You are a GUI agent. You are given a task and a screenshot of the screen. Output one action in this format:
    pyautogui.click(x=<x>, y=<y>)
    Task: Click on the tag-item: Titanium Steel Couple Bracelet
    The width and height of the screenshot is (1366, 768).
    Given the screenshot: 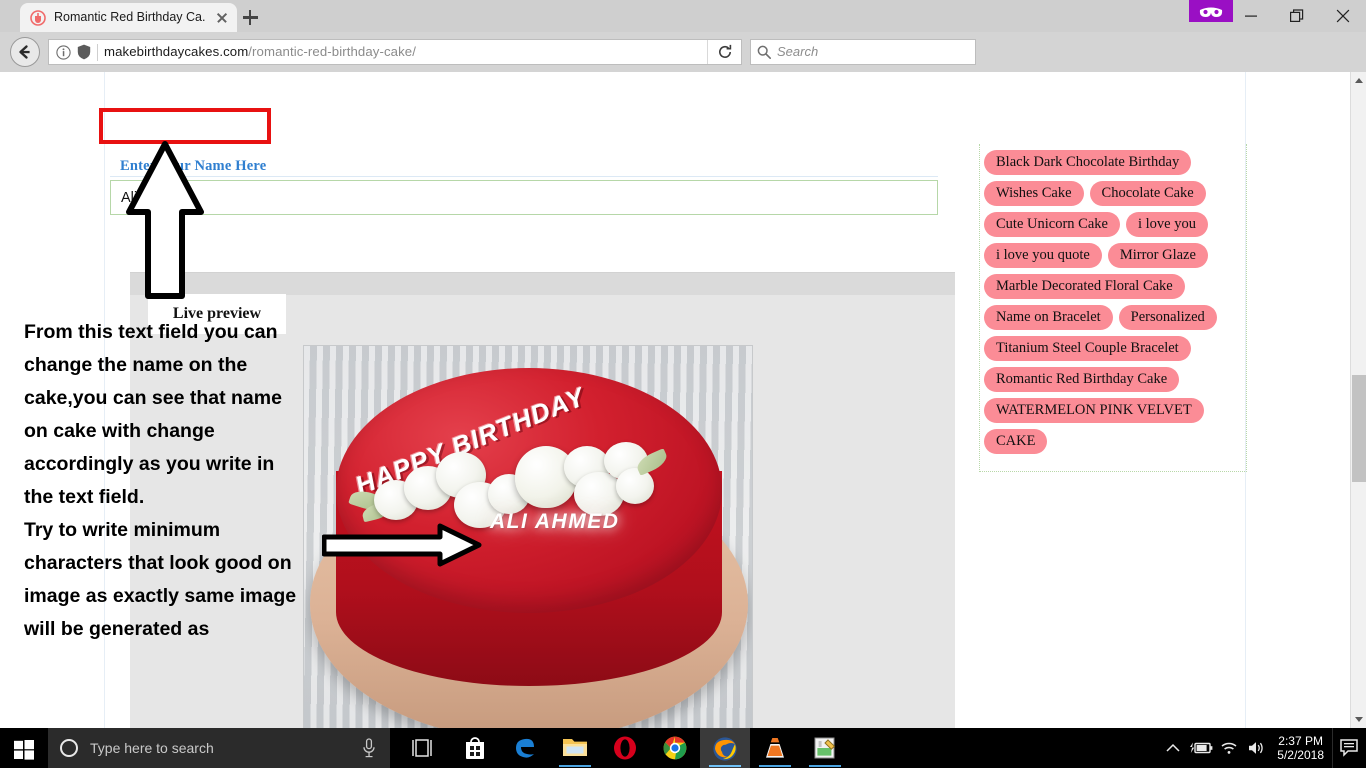 What is the action you would take?
    pyautogui.click(x=1087, y=348)
    